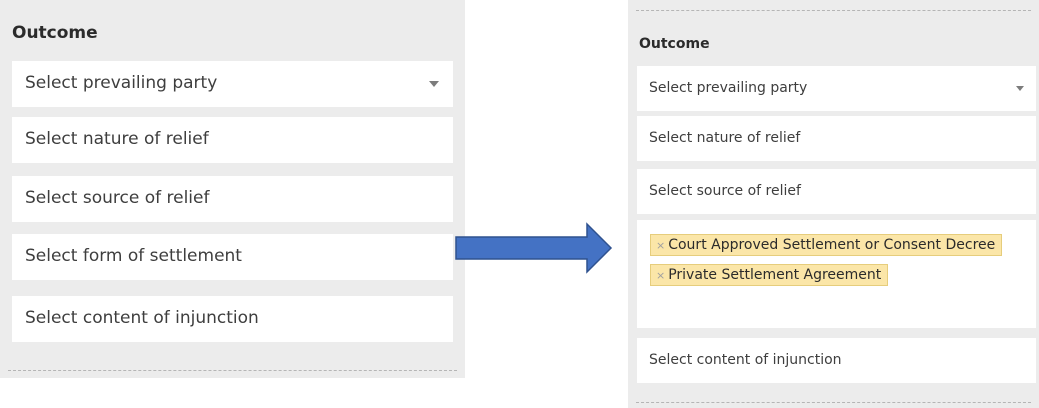 The width and height of the screenshot is (1039, 408). What do you see at coordinates (775, 275) in the screenshot?
I see `selected-tag-label: Private Settlement Agreement` at bounding box center [775, 275].